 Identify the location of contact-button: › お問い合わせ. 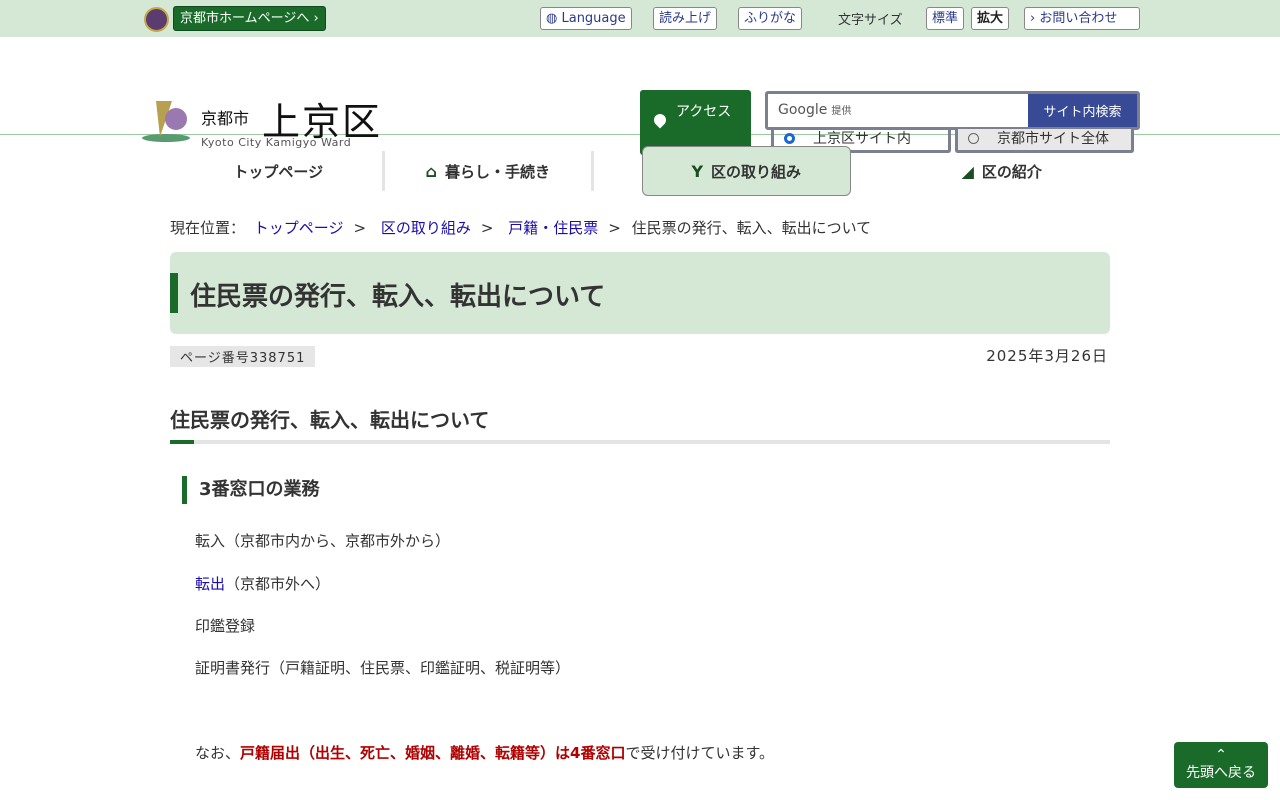
(1082, 18).